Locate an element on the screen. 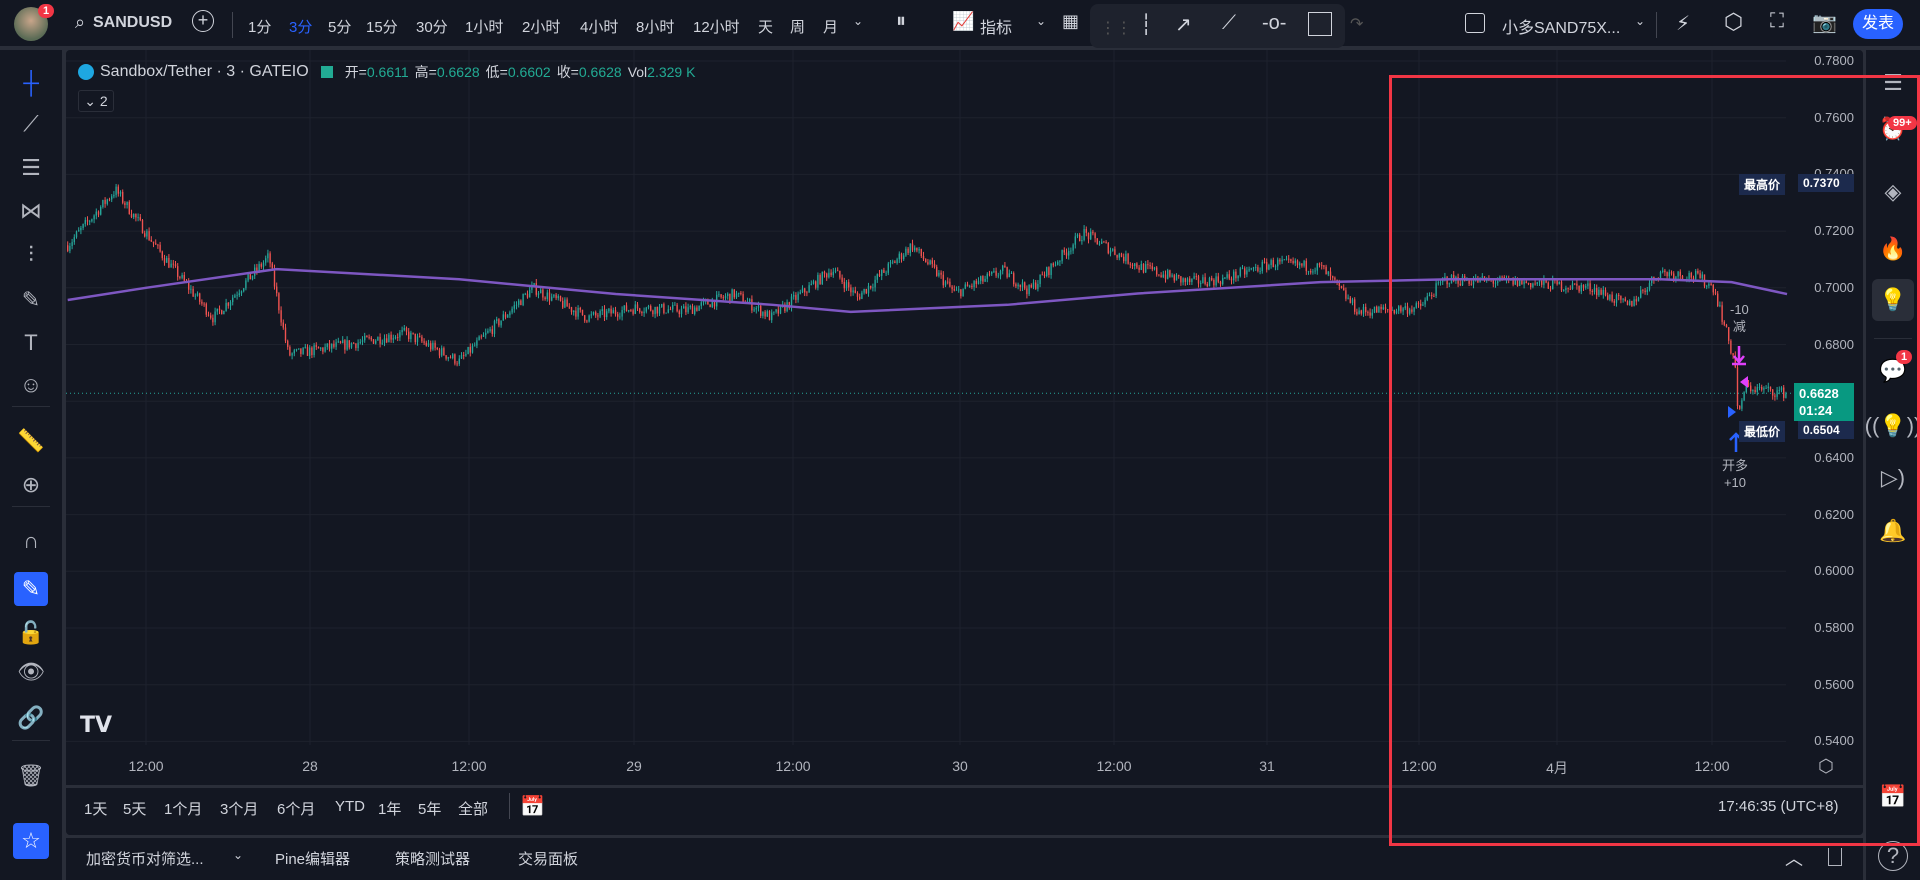 The width and height of the screenshot is (1920, 880). range-6: 1年 is located at coordinates (389, 808).